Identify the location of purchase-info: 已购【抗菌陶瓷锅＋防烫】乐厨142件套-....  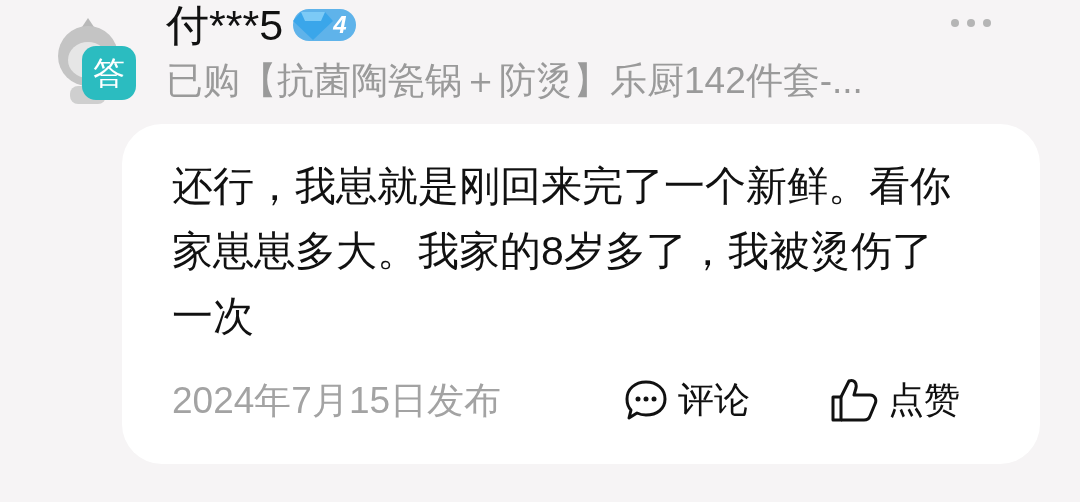
(514, 80).